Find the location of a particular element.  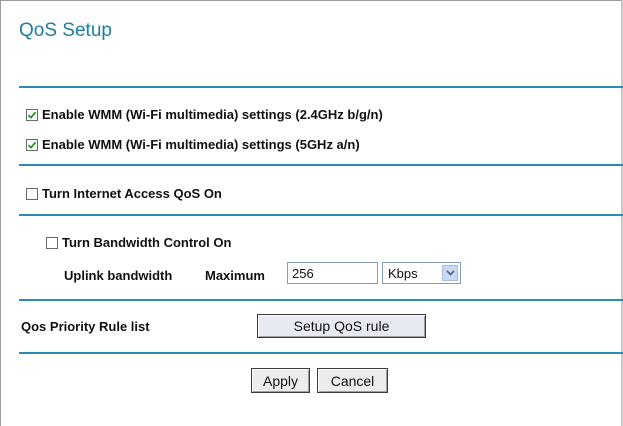

wmm-5ghz-checkbox is located at coordinates (32, 144).